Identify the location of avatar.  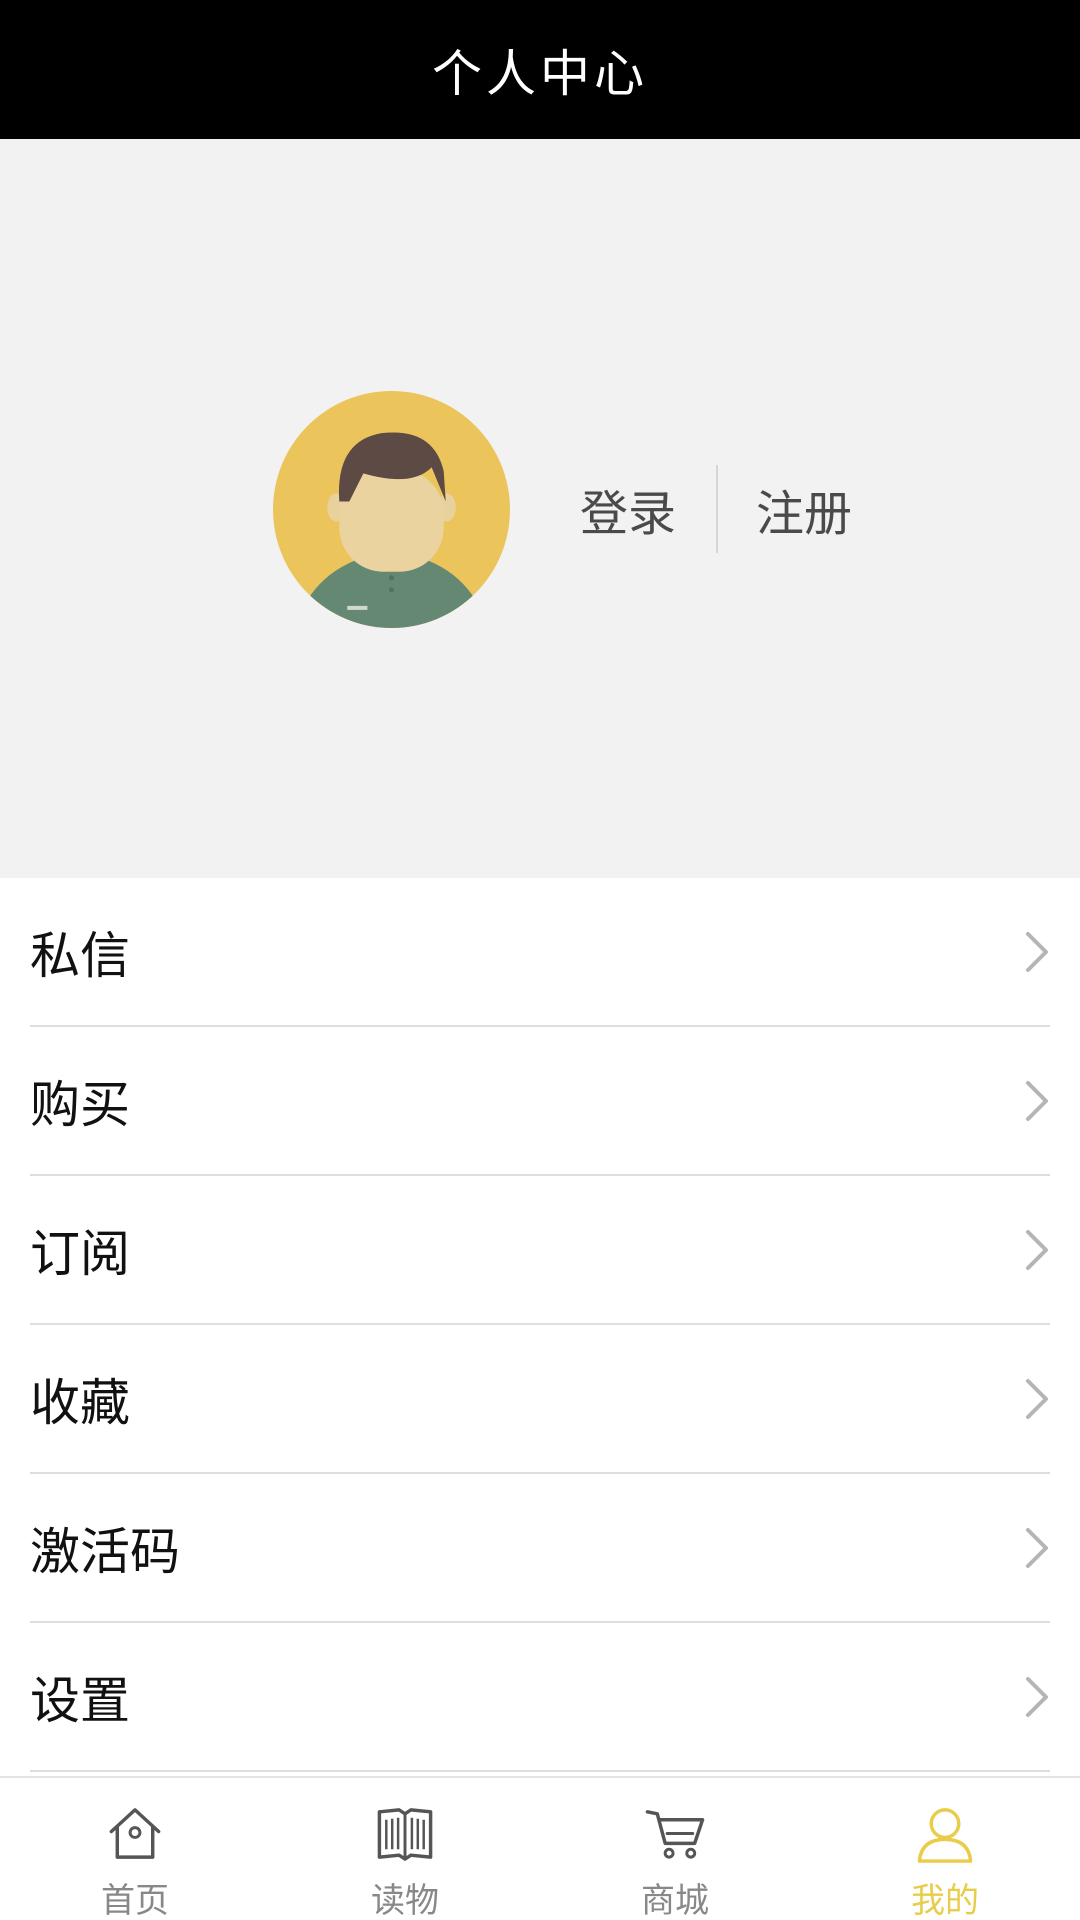
(391, 509).